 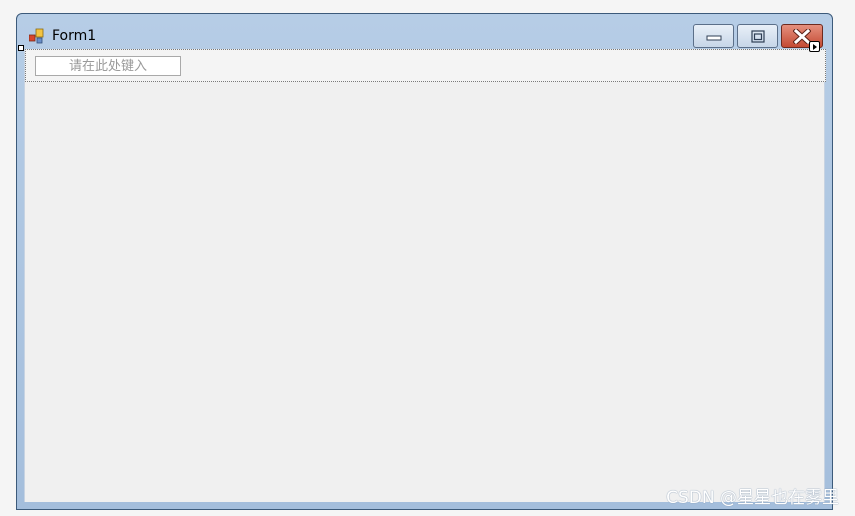 I want to click on app-form-icon, so click(x=36, y=36).